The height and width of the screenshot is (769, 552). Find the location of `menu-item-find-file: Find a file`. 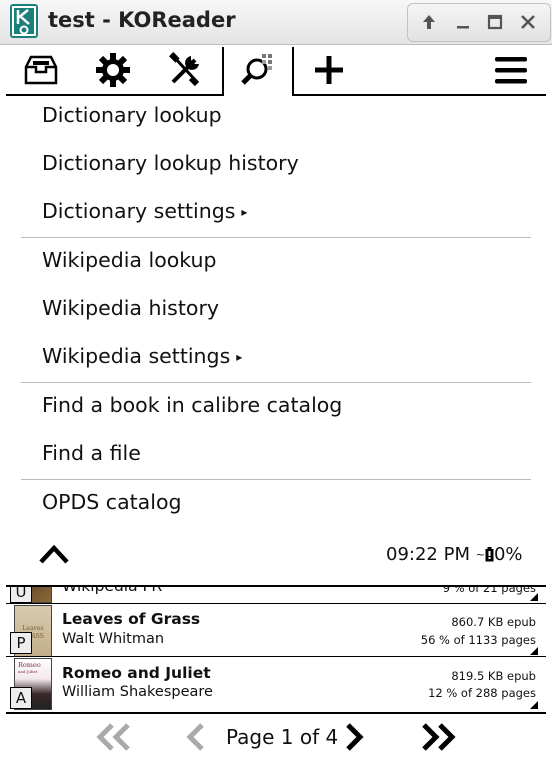

menu-item-find-file: Find a file is located at coordinates (91, 453).